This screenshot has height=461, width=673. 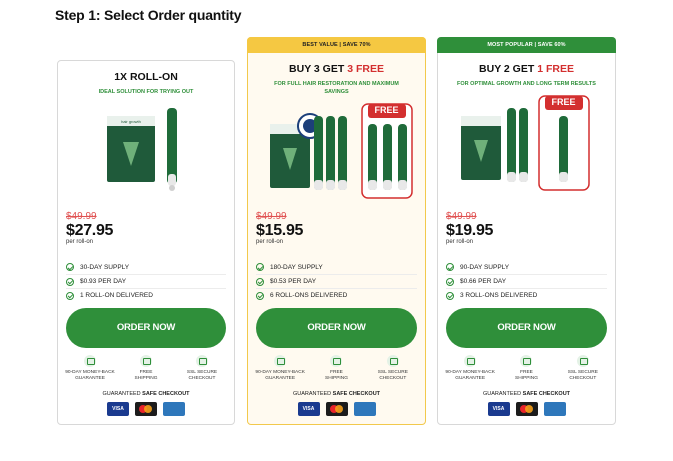 What do you see at coordinates (148, 15) in the screenshot?
I see `step-title: Step 1: Select Order quantity` at bounding box center [148, 15].